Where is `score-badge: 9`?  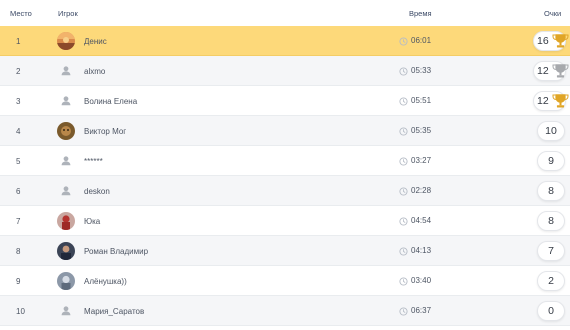
score-badge: 9 is located at coordinates (551, 161).